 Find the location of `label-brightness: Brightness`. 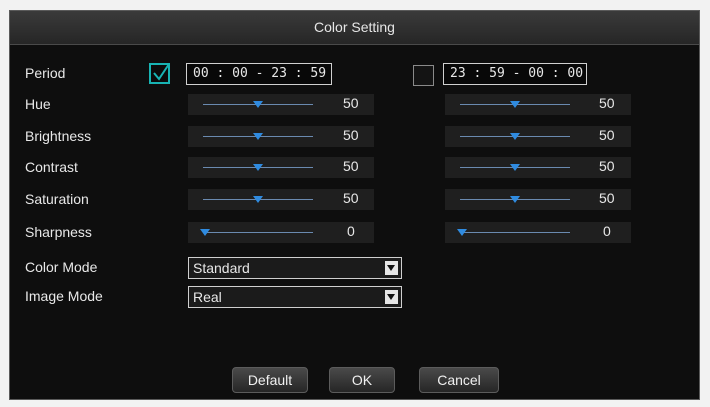

label-brightness: Brightness is located at coordinates (58, 136).